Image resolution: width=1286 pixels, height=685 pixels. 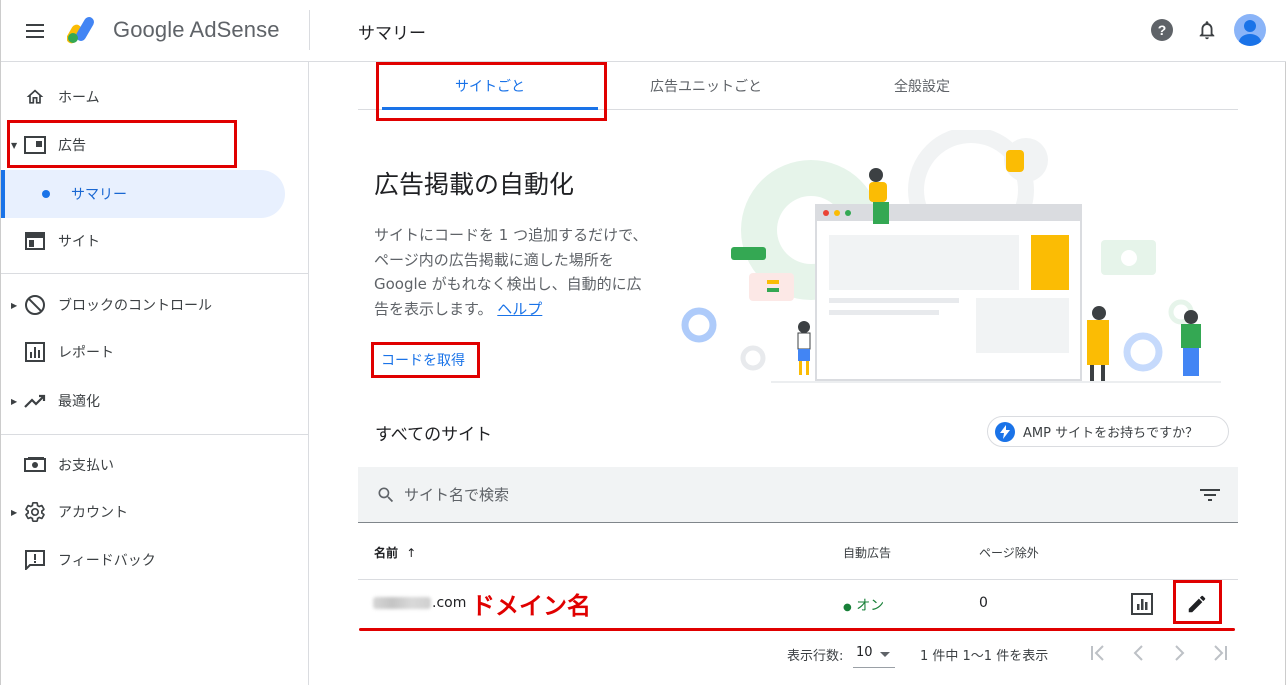 I want to click on first-page-icon, so click(x=1099, y=653).